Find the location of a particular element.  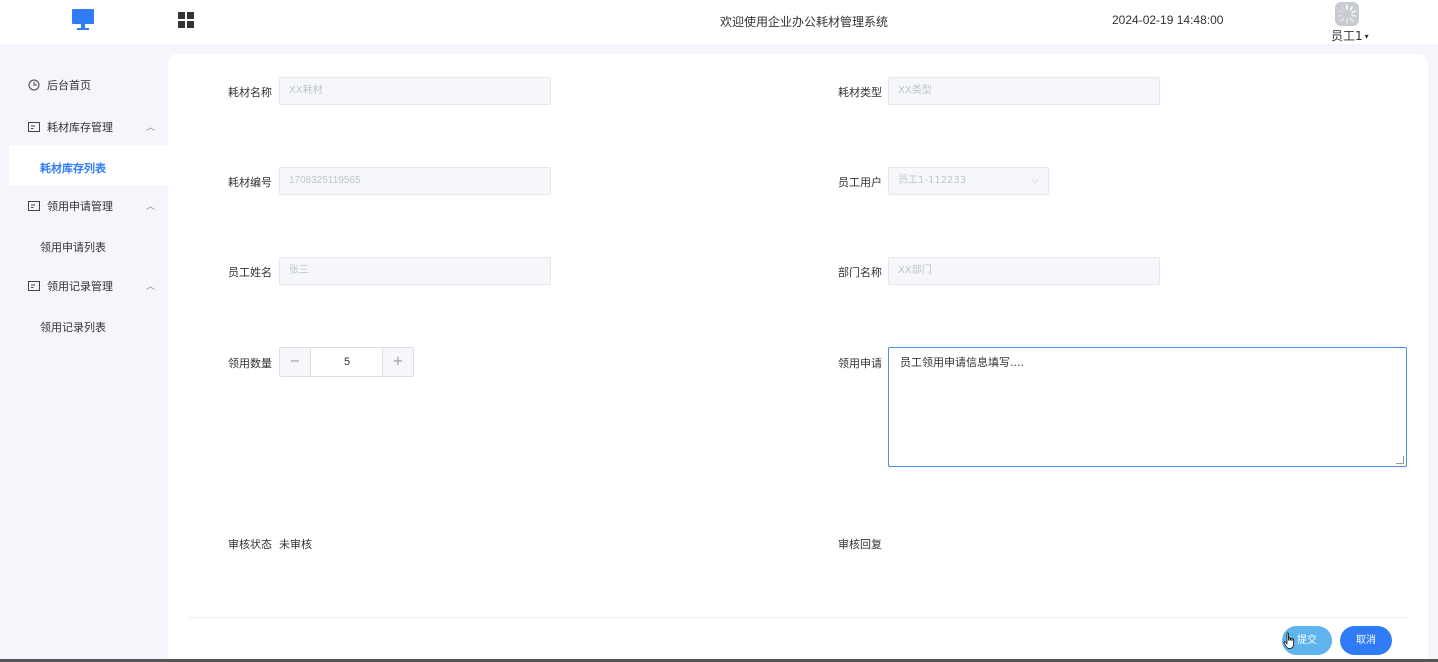

sidebar-item-home: 后台首页 is located at coordinates (59, 85).